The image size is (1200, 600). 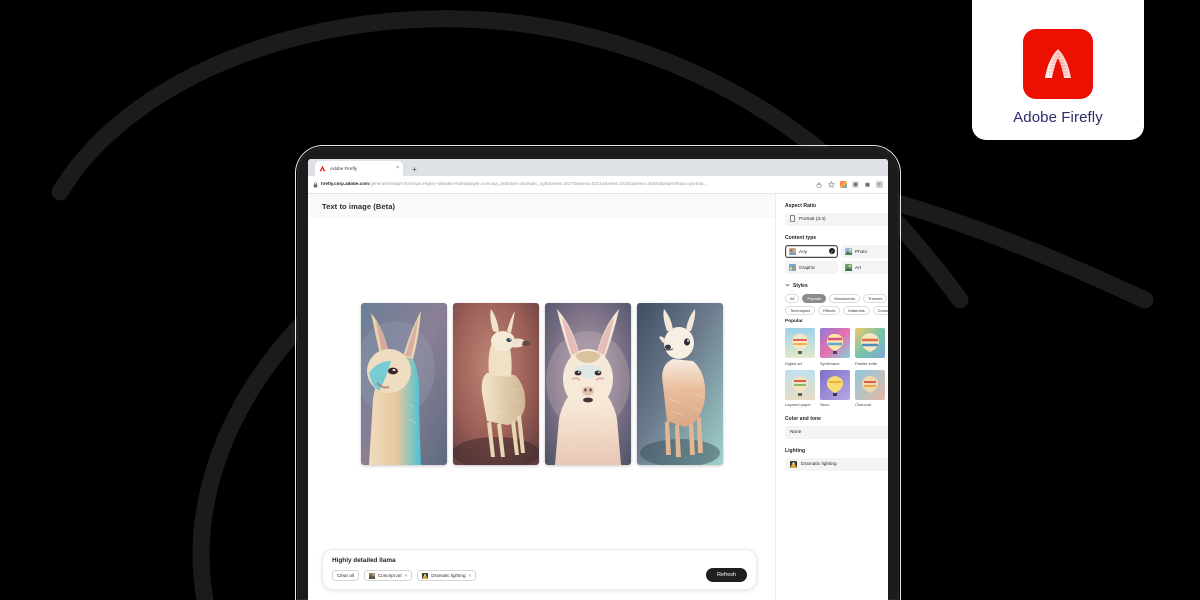 I want to click on style-filter-row-1: All Popular Movements Themes, so click(x=836, y=298).